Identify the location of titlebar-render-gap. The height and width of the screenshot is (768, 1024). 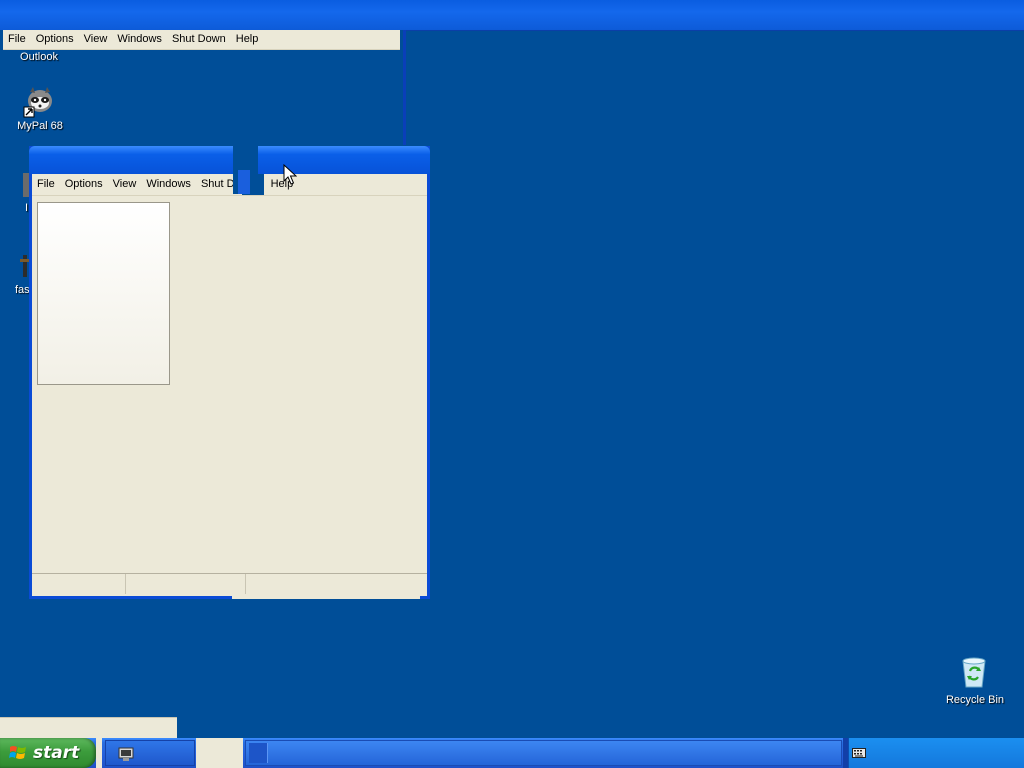
(245, 170).